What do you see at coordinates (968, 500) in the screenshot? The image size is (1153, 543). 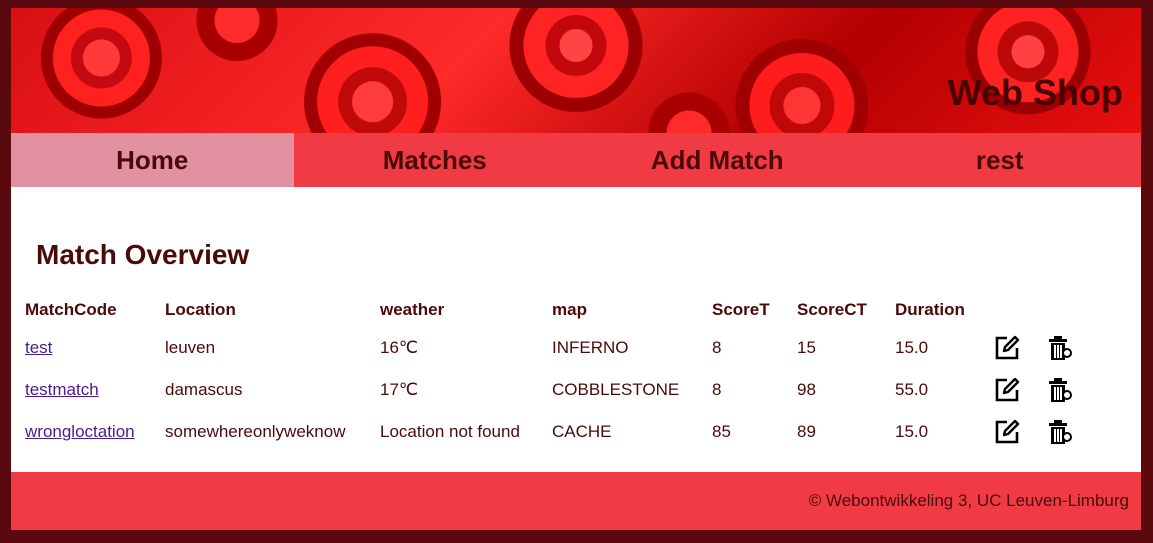 I see `footer-copyright: © Webontwikkeling 3, UC Leuven-Limburg` at bounding box center [968, 500].